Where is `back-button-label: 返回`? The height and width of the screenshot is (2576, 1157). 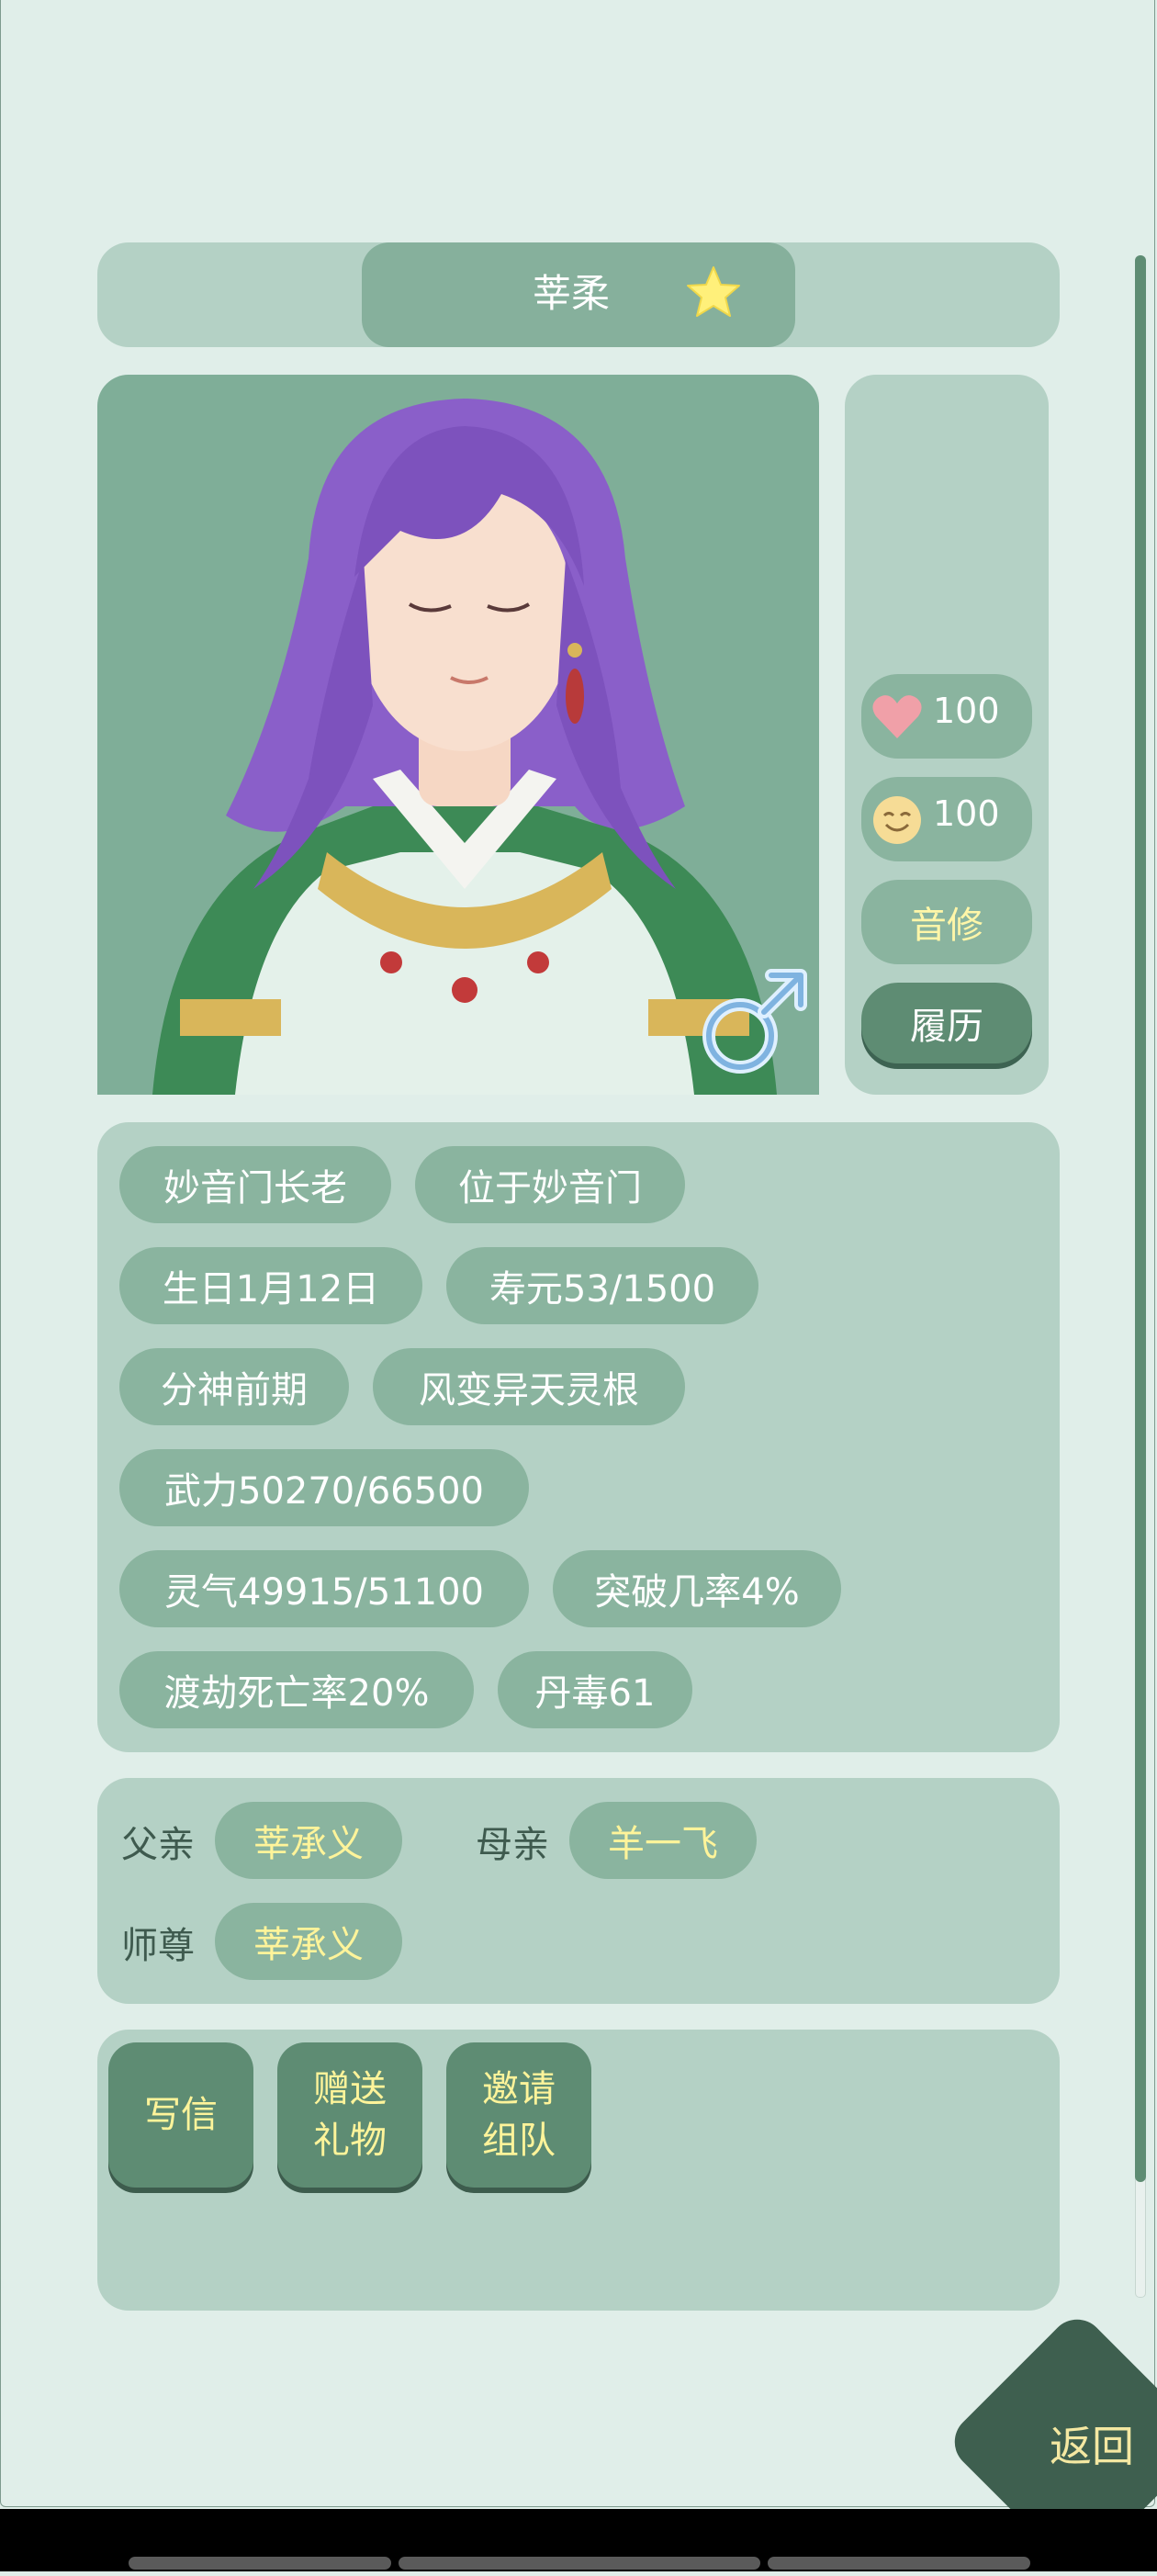
back-button-label: 返回 is located at coordinates (1092, 2446).